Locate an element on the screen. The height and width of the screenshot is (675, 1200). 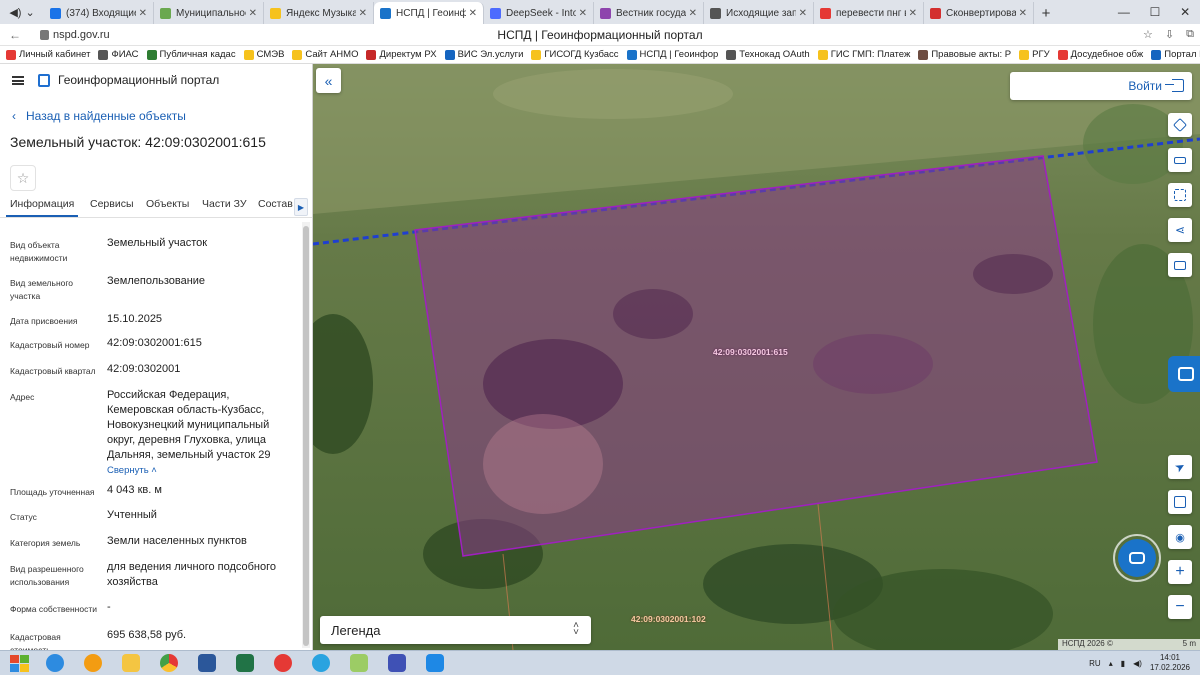
collapse-panel-button: « is located at coordinates (328, 80).